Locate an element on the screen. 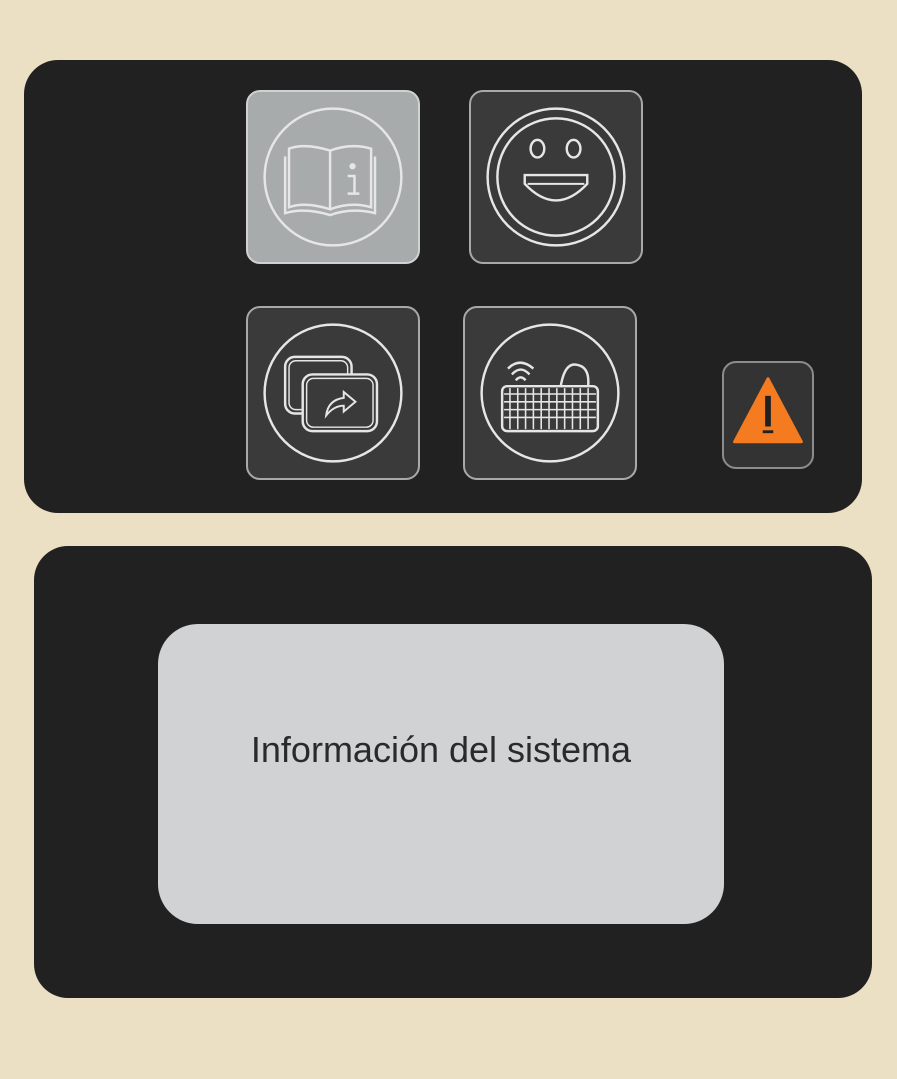  system-info-tile is located at coordinates (333, 177).